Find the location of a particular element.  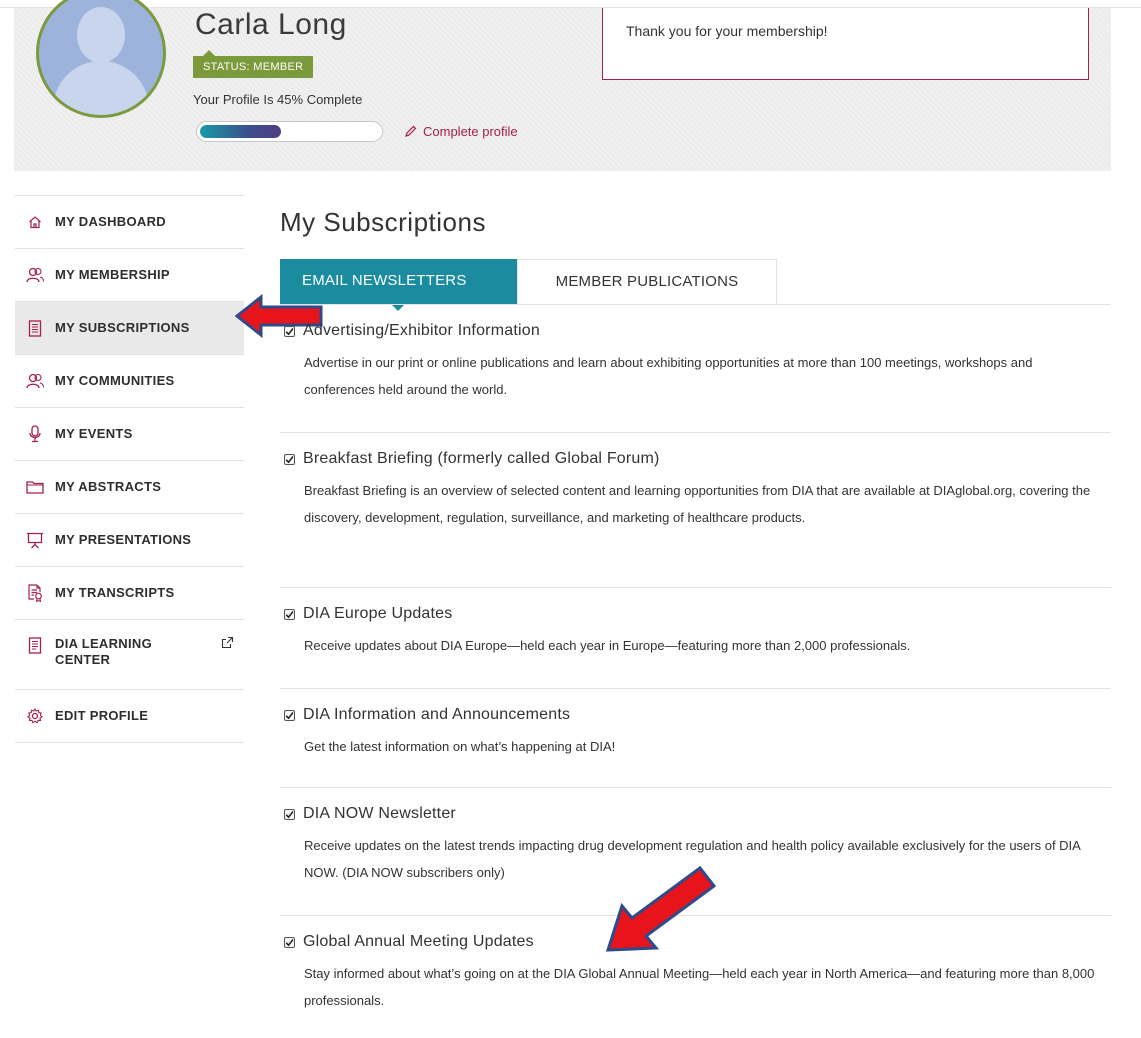

sidebar-item-membership: MY MEMBERSHIP is located at coordinates (129, 275).